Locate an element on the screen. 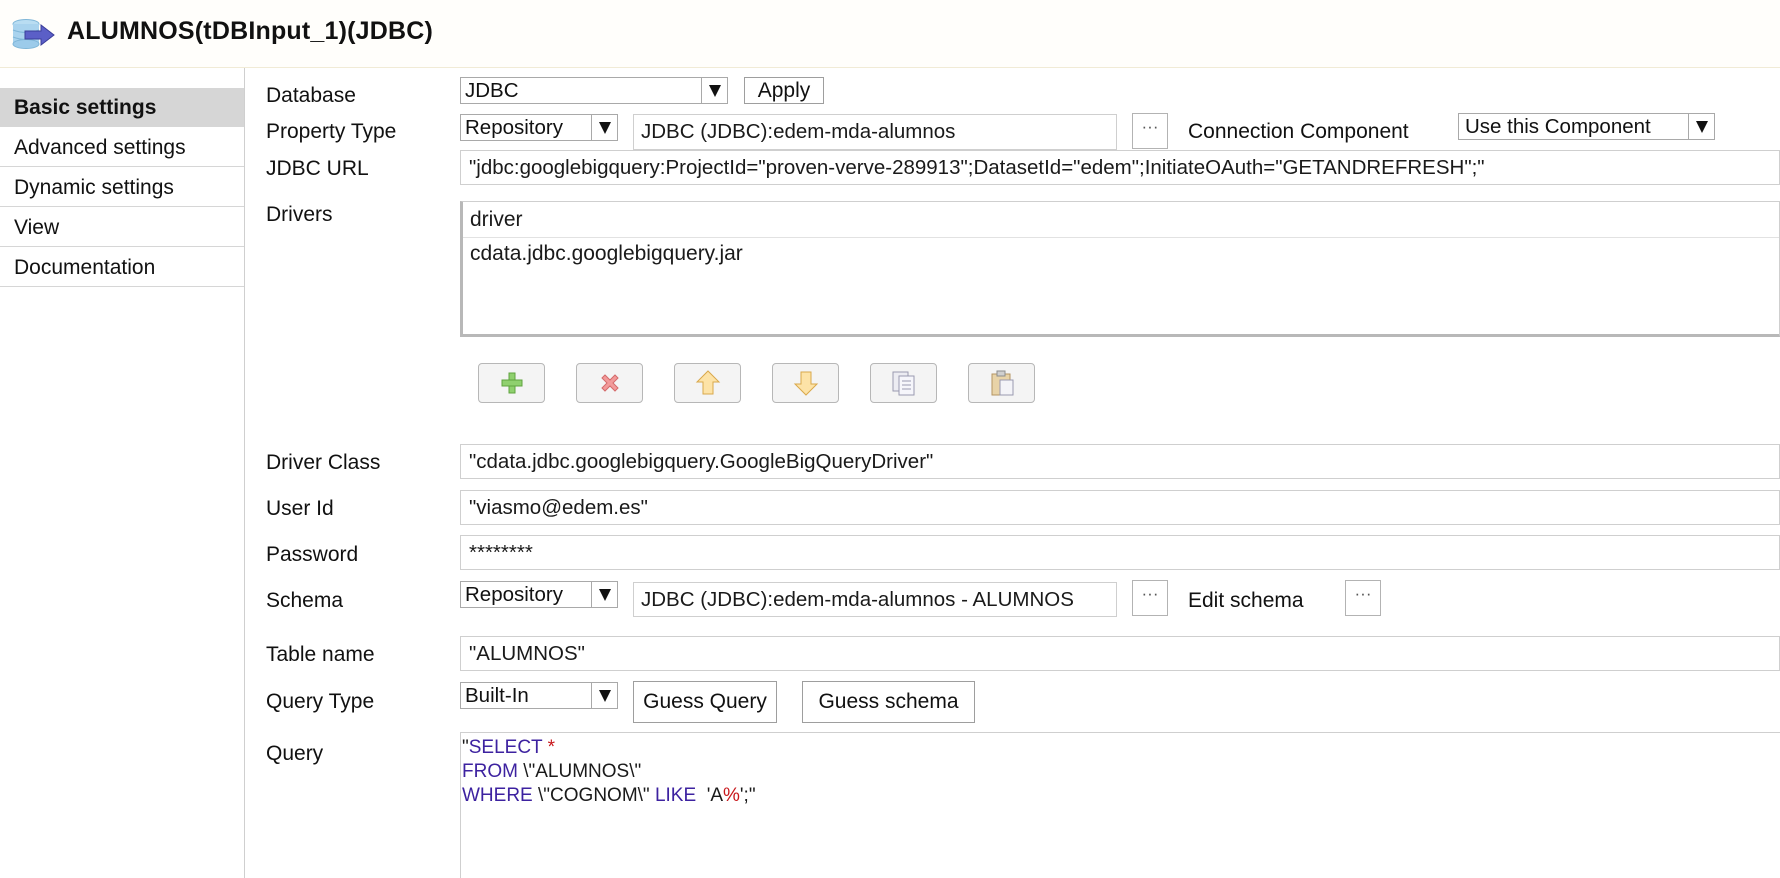 The image size is (1780, 878). query-text: \"COGNOM\" is located at coordinates (593, 795).